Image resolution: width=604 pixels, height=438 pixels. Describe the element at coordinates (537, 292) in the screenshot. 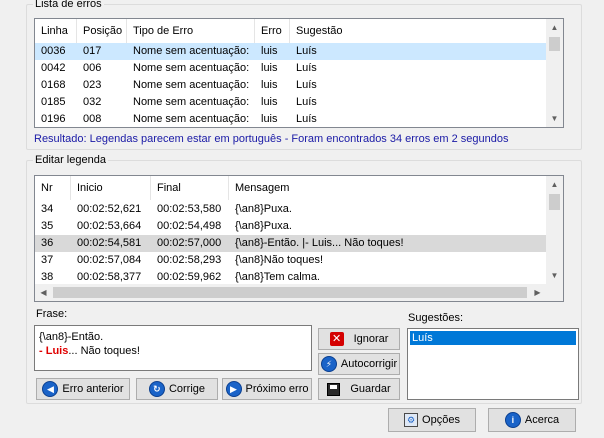

I see `scroll-right-icon: ▶` at that location.